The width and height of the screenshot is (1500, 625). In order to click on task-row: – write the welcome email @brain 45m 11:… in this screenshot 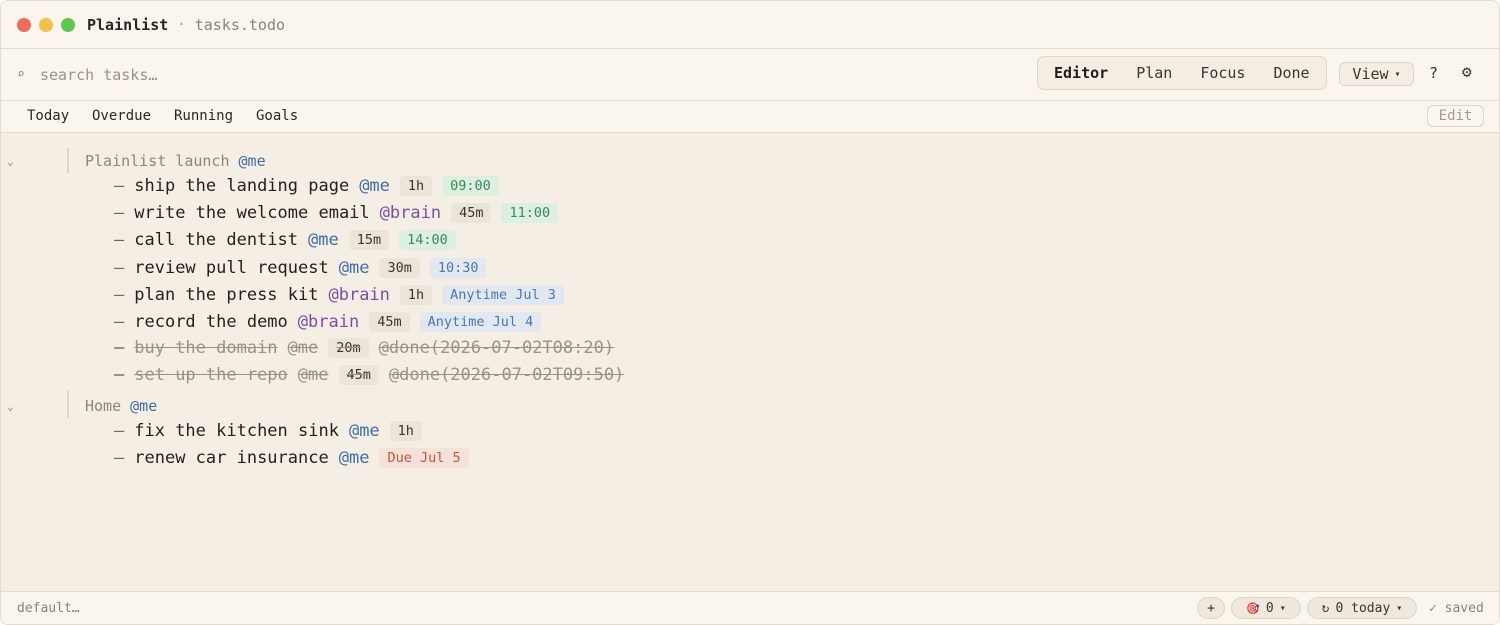, I will do `click(336, 213)`.